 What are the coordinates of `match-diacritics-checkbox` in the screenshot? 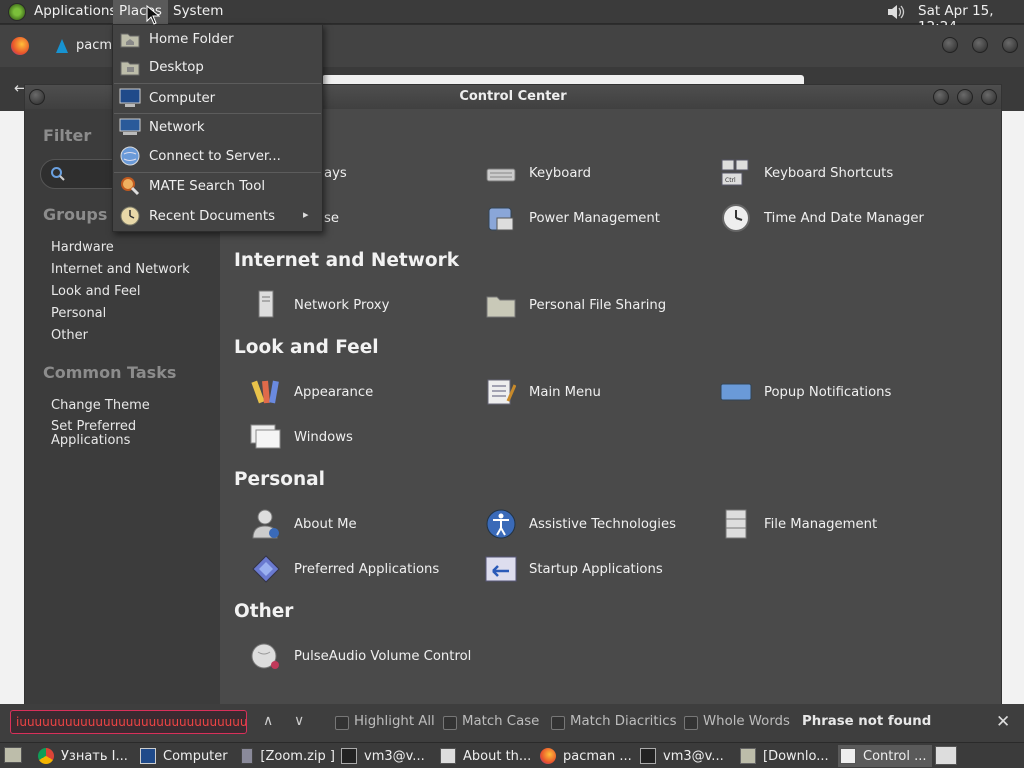 It's located at (558, 723).